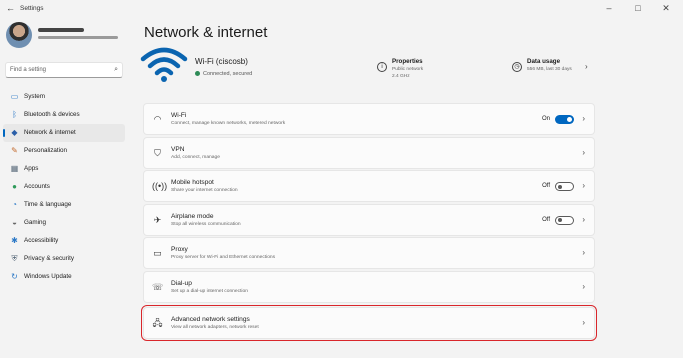 This screenshot has height=358, width=683. I want to click on dialup-icon: ☏, so click(158, 286).